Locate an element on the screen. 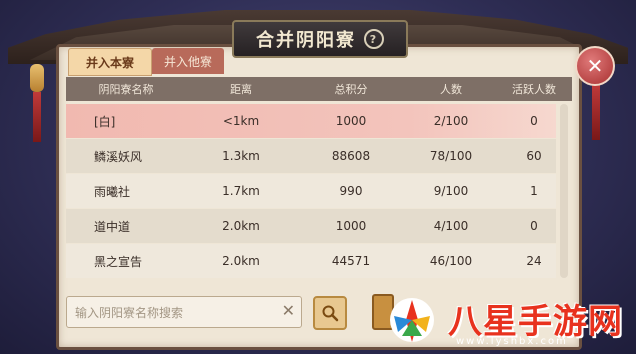 Image resolution: width=636 pixels, height=354 pixels. search-box: ✕ is located at coordinates (184, 312).